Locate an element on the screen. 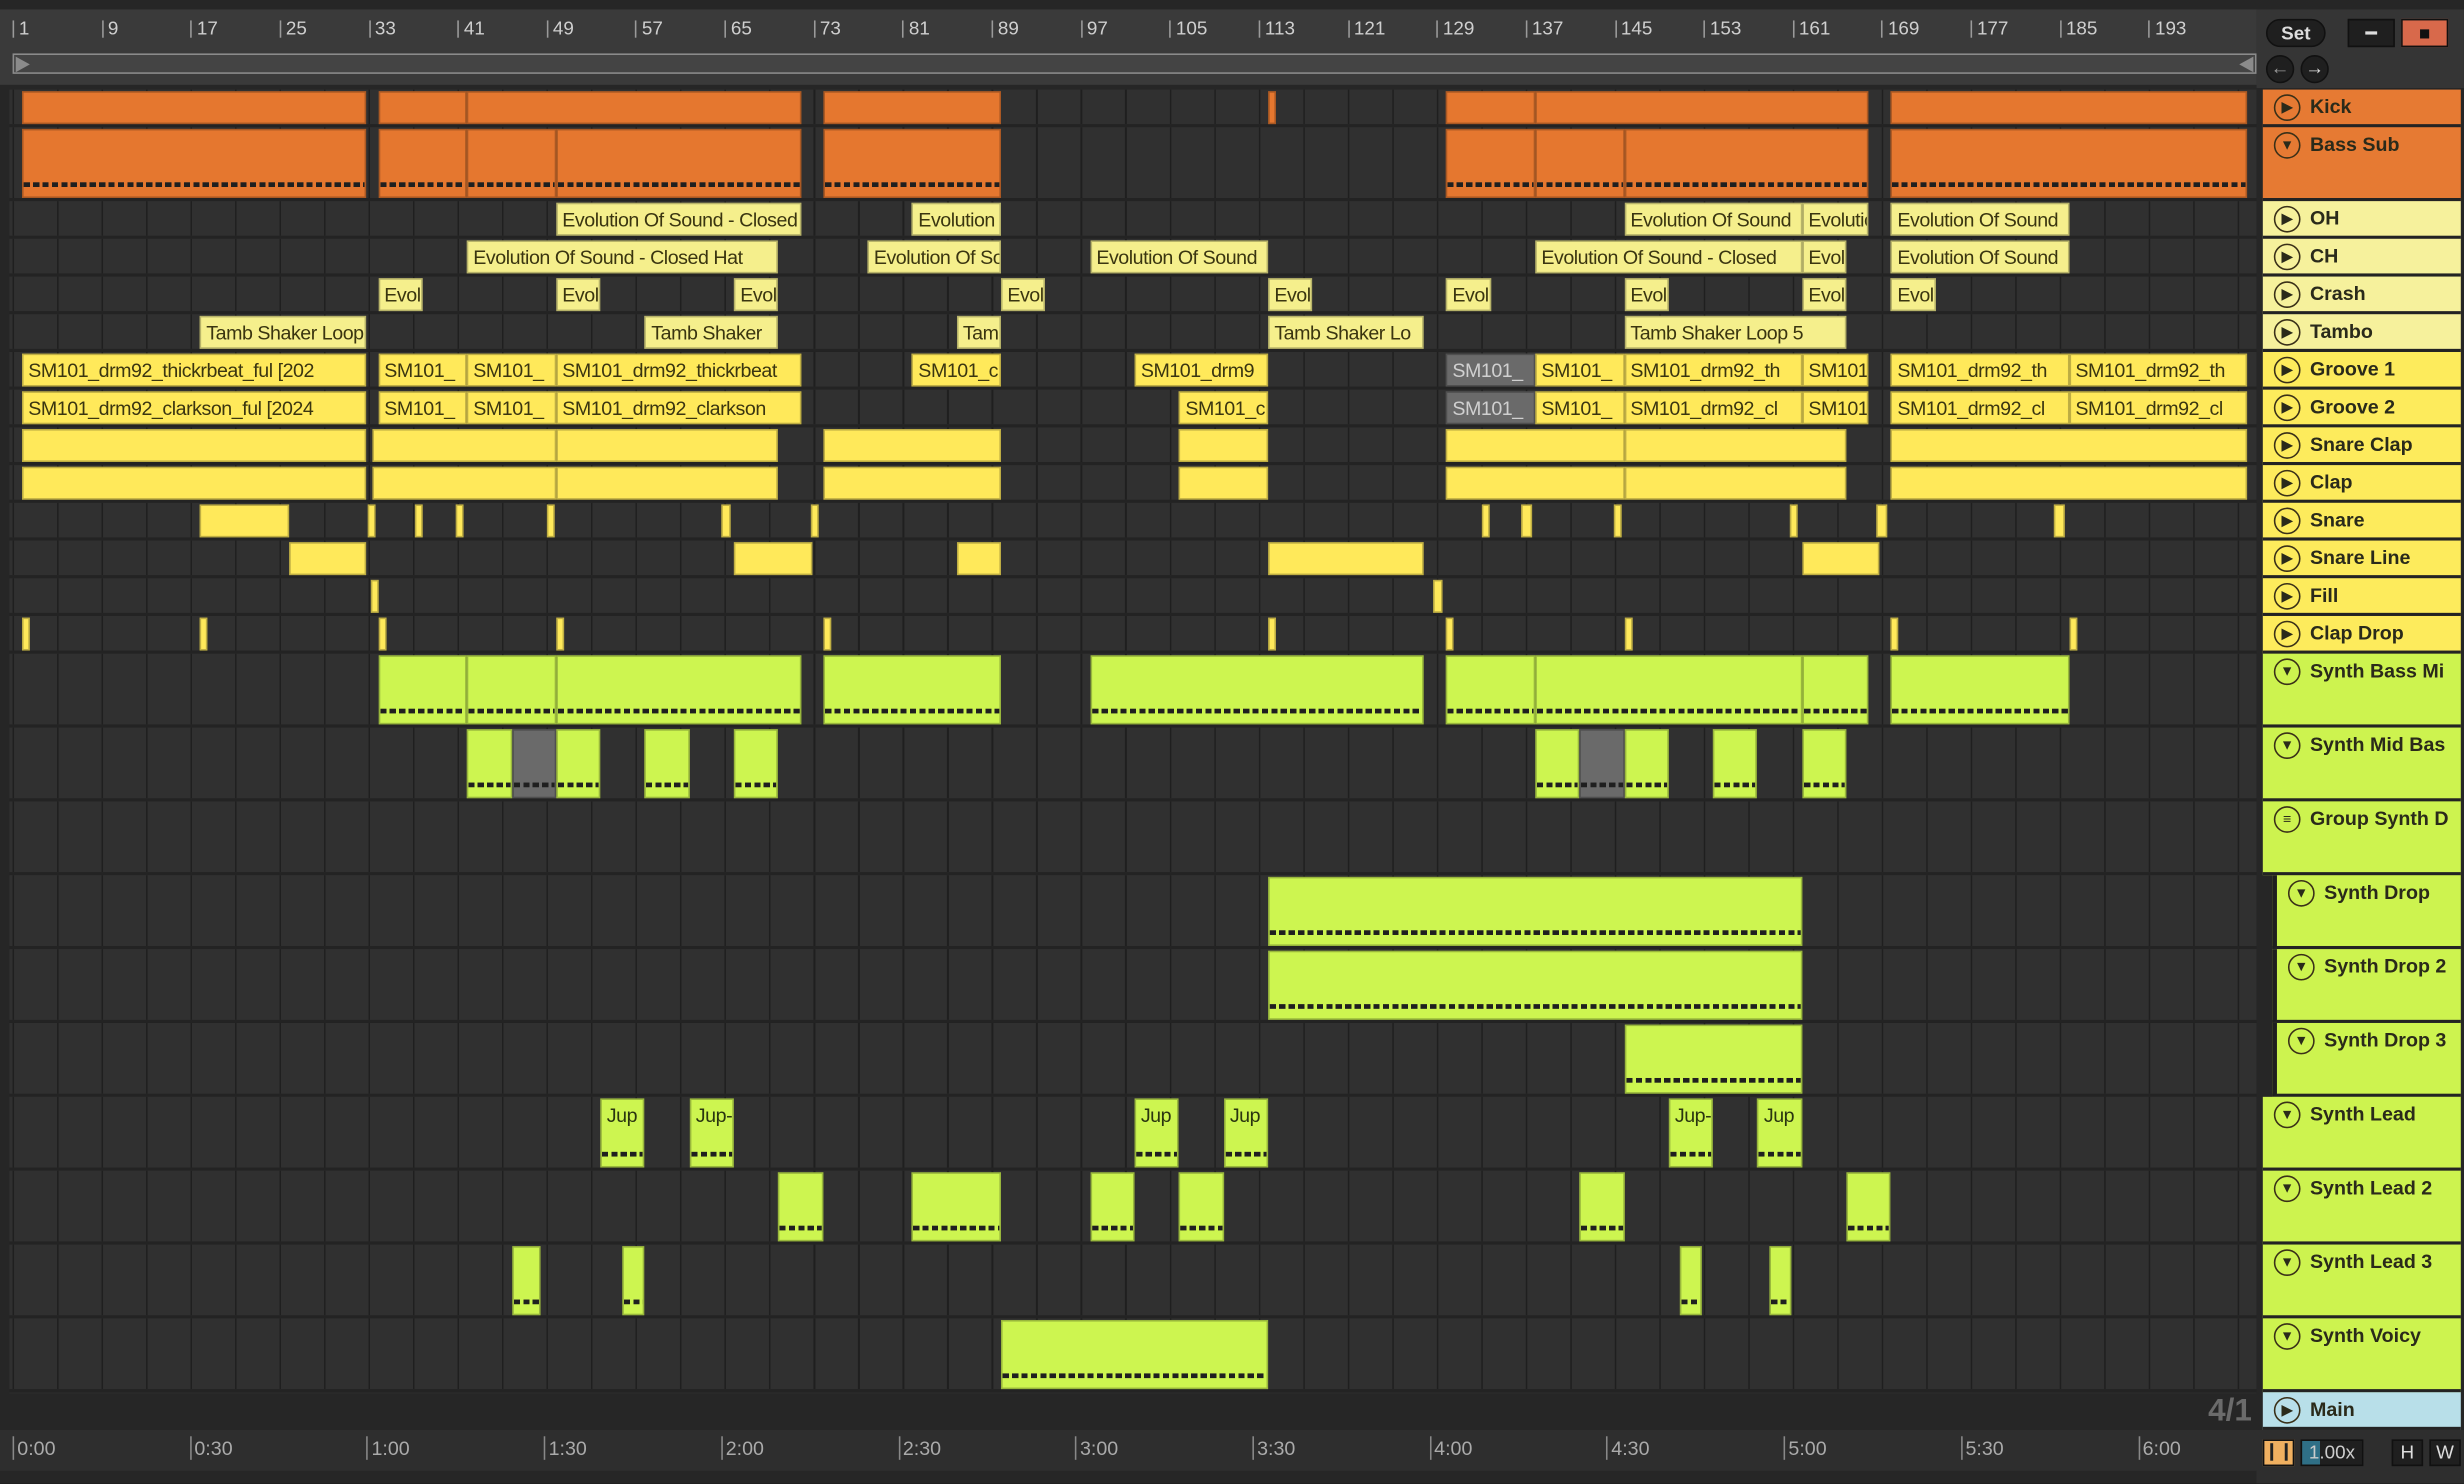 The width and height of the screenshot is (2464, 1484). arrow-right-icon: → is located at coordinates (2314, 69).